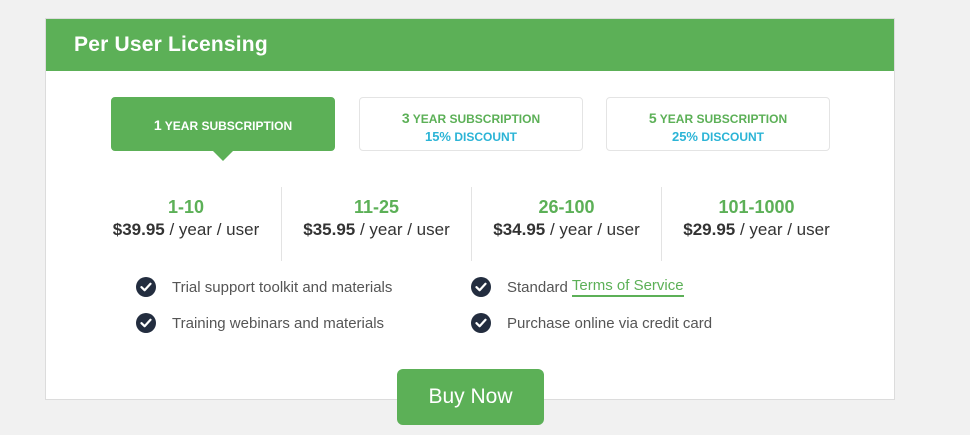  Describe the element at coordinates (566, 229) in the screenshot. I see `tier-price: $34.95 / year / user` at that location.